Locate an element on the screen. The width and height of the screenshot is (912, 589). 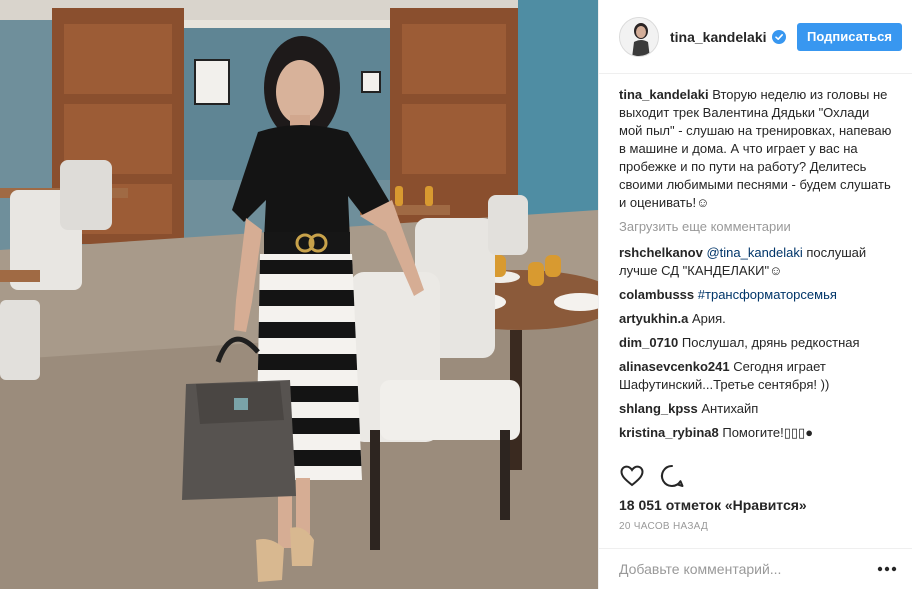
header-username: tina_kandelaki is located at coordinates (718, 37).